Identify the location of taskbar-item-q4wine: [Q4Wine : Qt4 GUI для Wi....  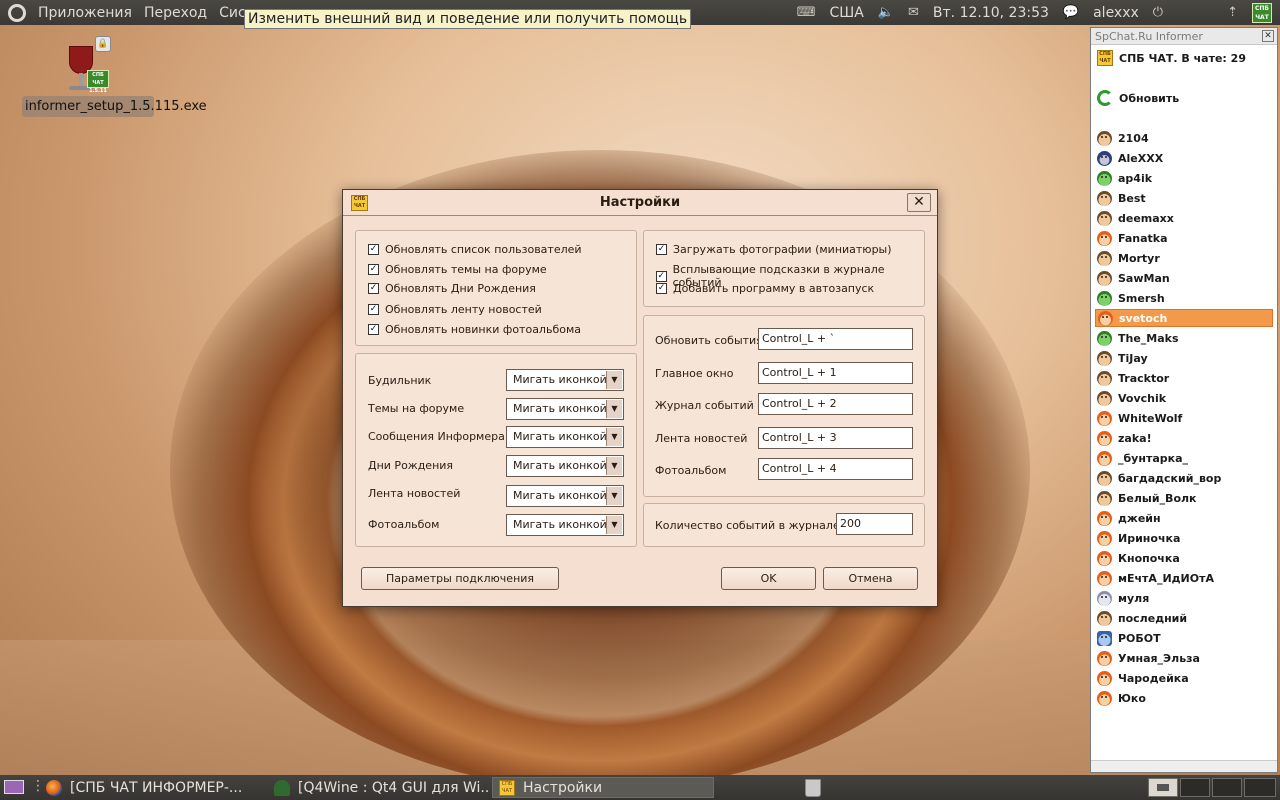
(379, 787).